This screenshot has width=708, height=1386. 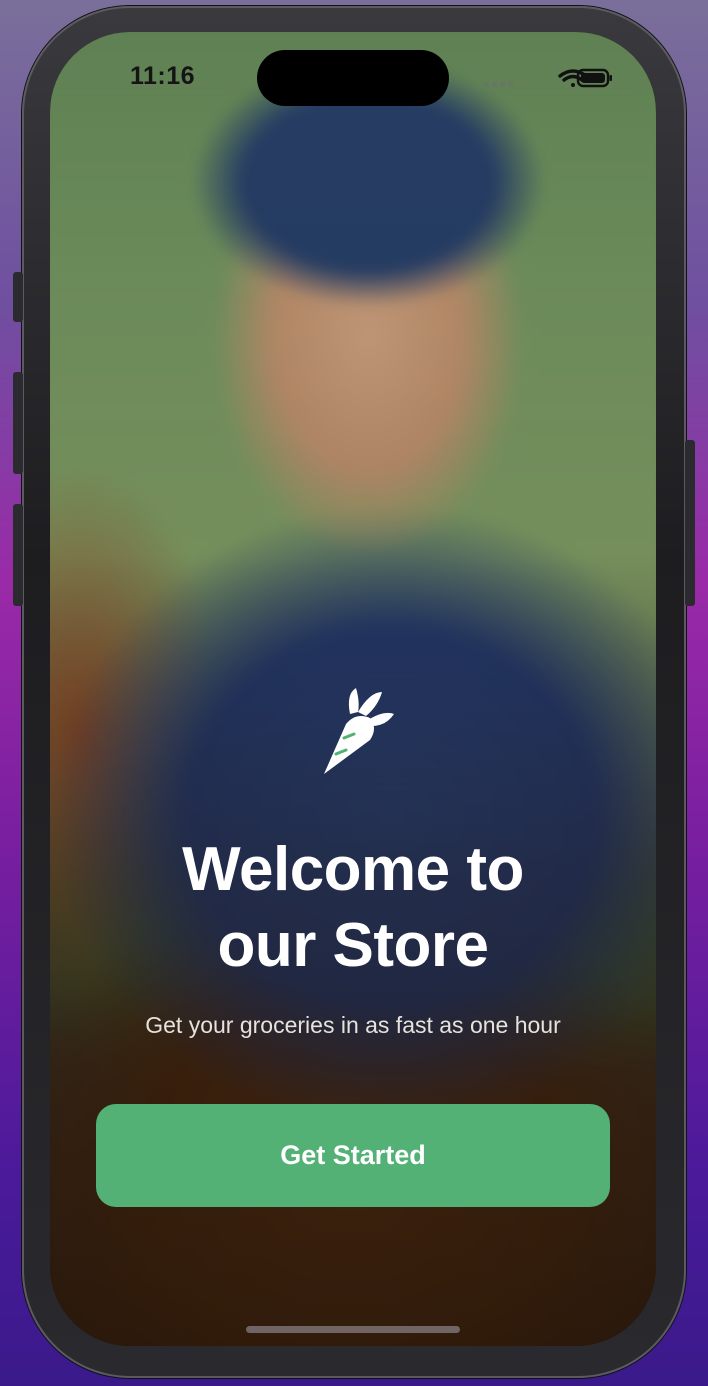 I want to click on volume-up-button, so click(x=18, y=423).